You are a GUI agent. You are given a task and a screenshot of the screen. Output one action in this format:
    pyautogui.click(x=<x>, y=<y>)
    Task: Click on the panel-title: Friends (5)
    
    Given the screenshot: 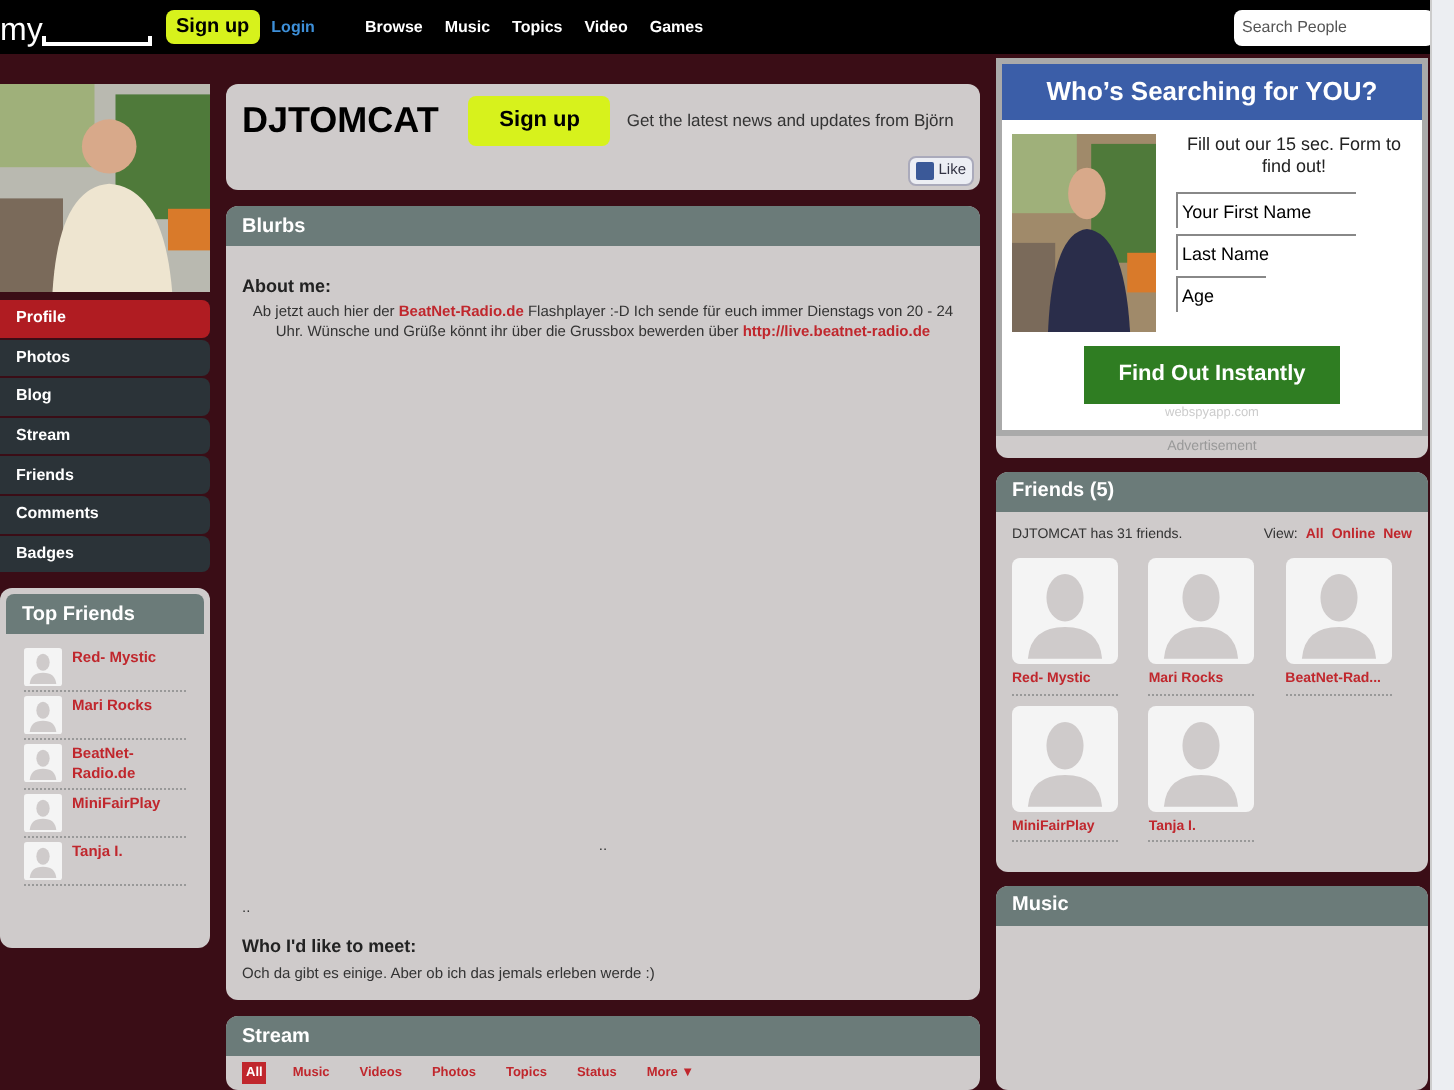 What is the action you would take?
    pyautogui.click(x=1063, y=492)
    